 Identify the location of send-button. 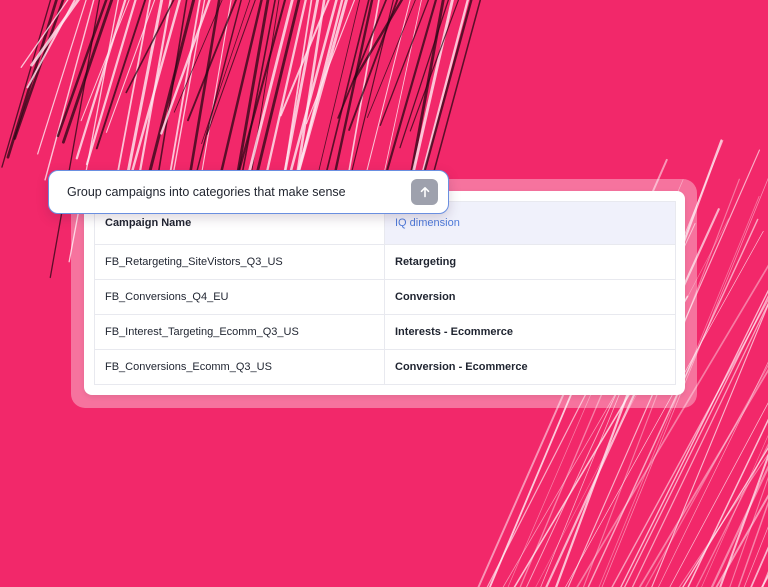
(424, 192).